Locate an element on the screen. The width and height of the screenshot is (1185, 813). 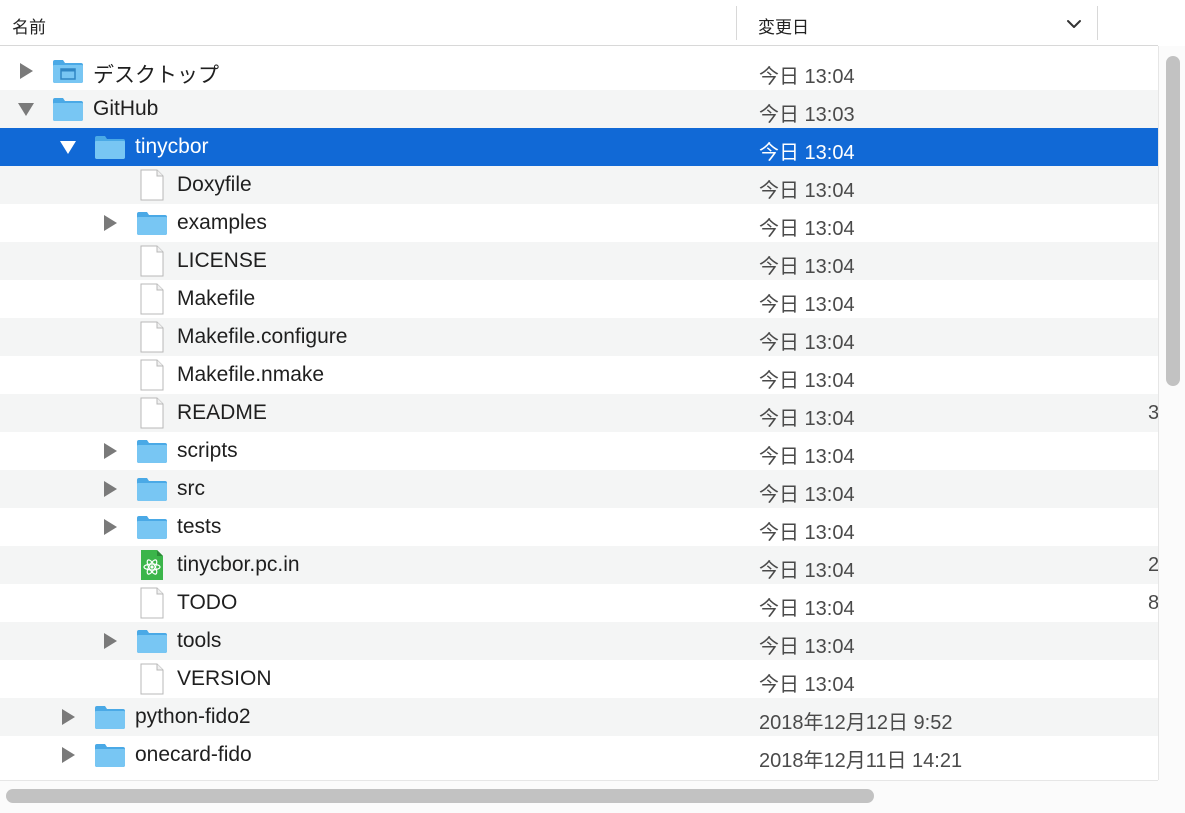
file-row: README 今日 13:04 3 is located at coordinates (579, 413).